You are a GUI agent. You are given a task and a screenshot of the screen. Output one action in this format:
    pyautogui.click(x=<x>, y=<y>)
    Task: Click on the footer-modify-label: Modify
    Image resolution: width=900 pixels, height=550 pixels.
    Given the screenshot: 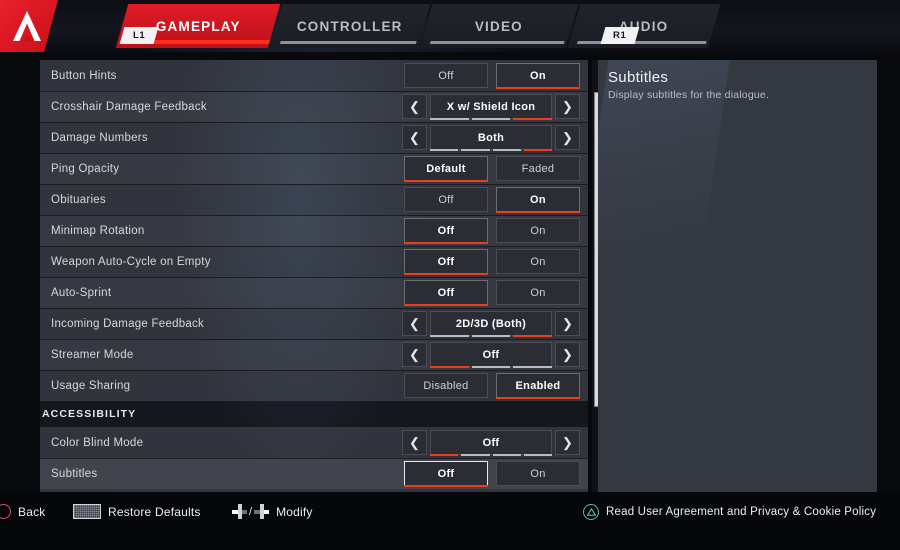 What is the action you would take?
    pyautogui.click(x=294, y=511)
    